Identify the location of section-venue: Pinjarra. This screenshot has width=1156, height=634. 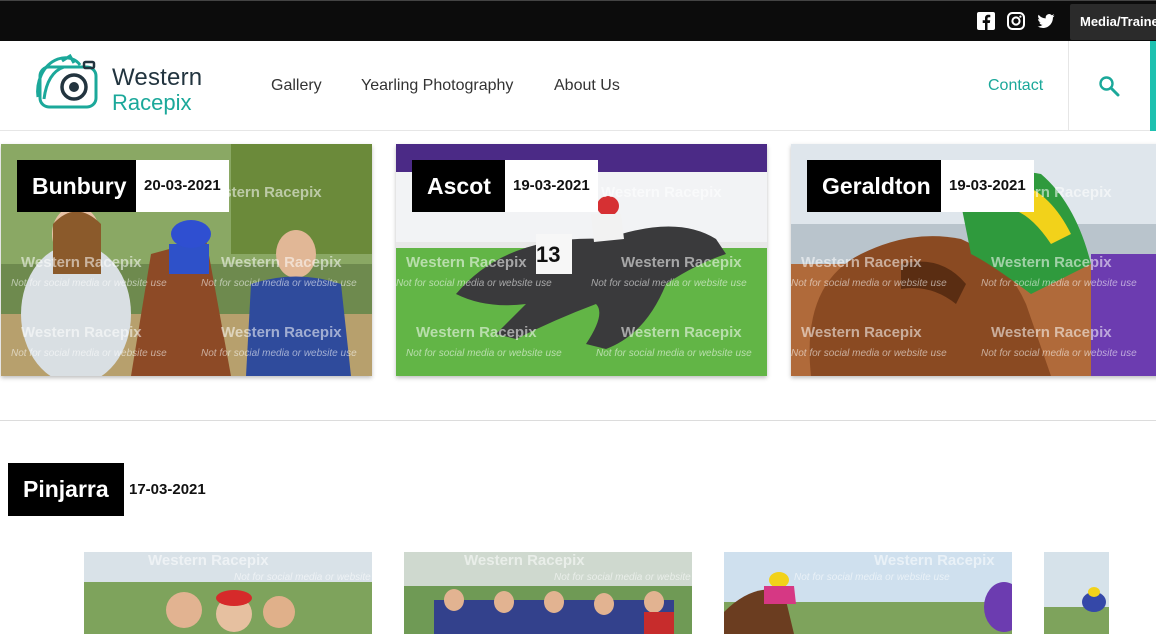
(66, 489).